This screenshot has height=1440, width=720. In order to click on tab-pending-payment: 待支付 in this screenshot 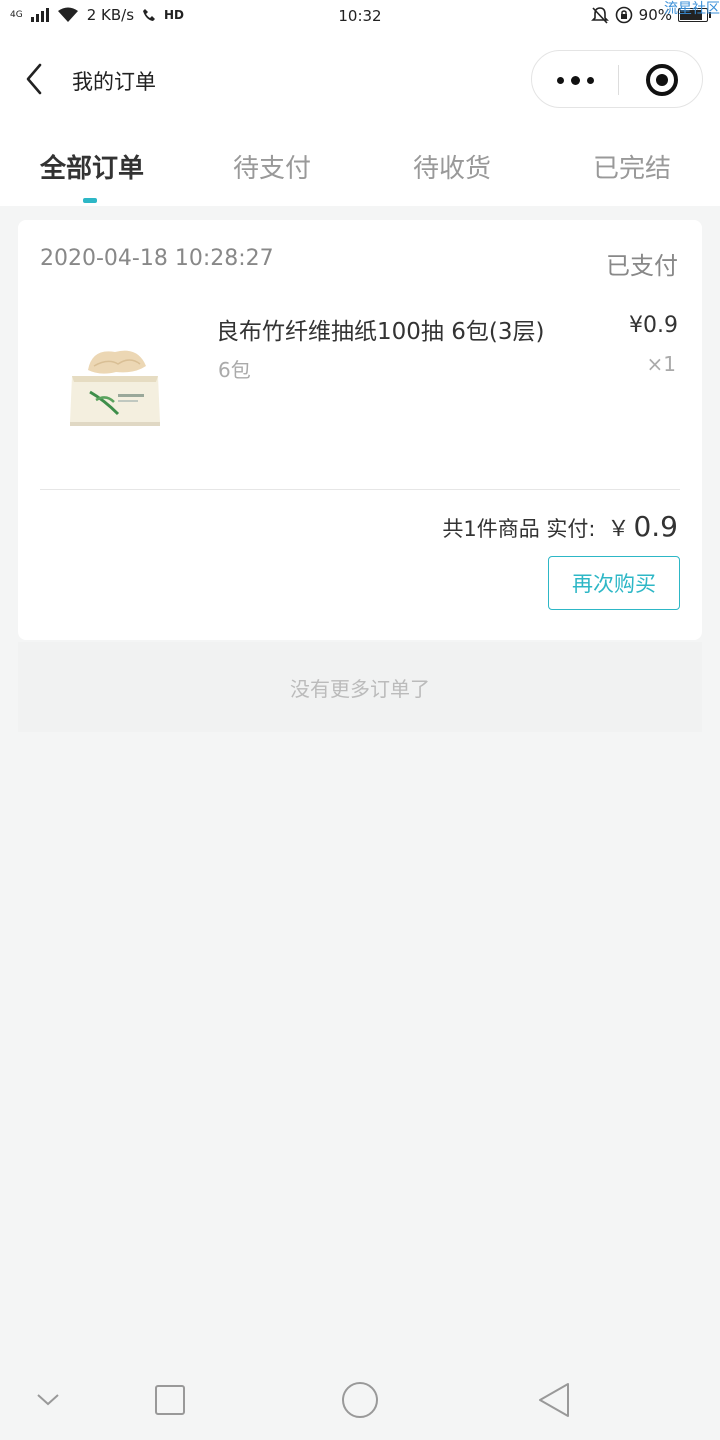, I will do `click(272, 166)`.